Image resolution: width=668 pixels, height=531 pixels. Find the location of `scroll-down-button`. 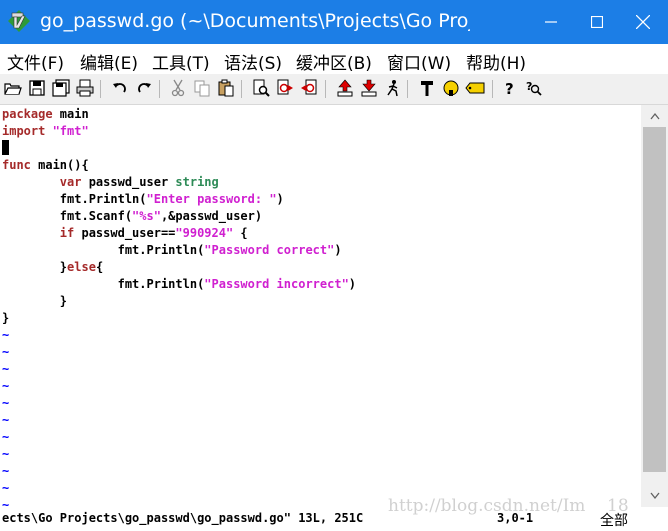

scroll-down-button is located at coordinates (654, 496).